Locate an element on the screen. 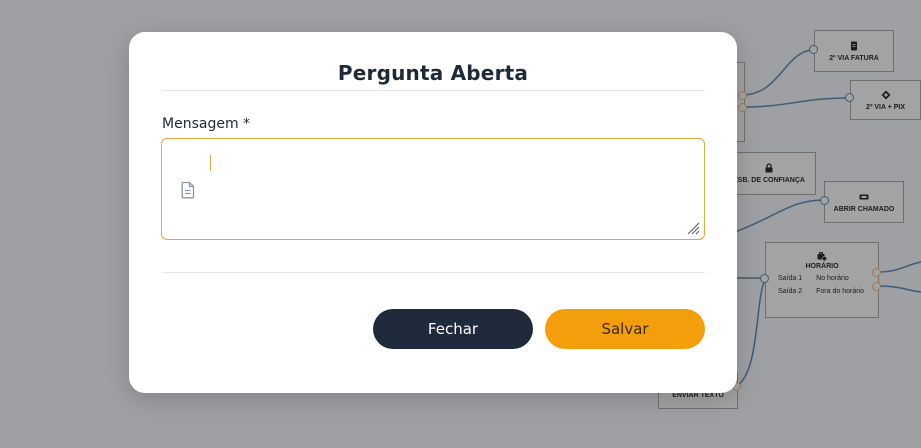  node-label: 2º VIA FATURA is located at coordinates (854, 58).